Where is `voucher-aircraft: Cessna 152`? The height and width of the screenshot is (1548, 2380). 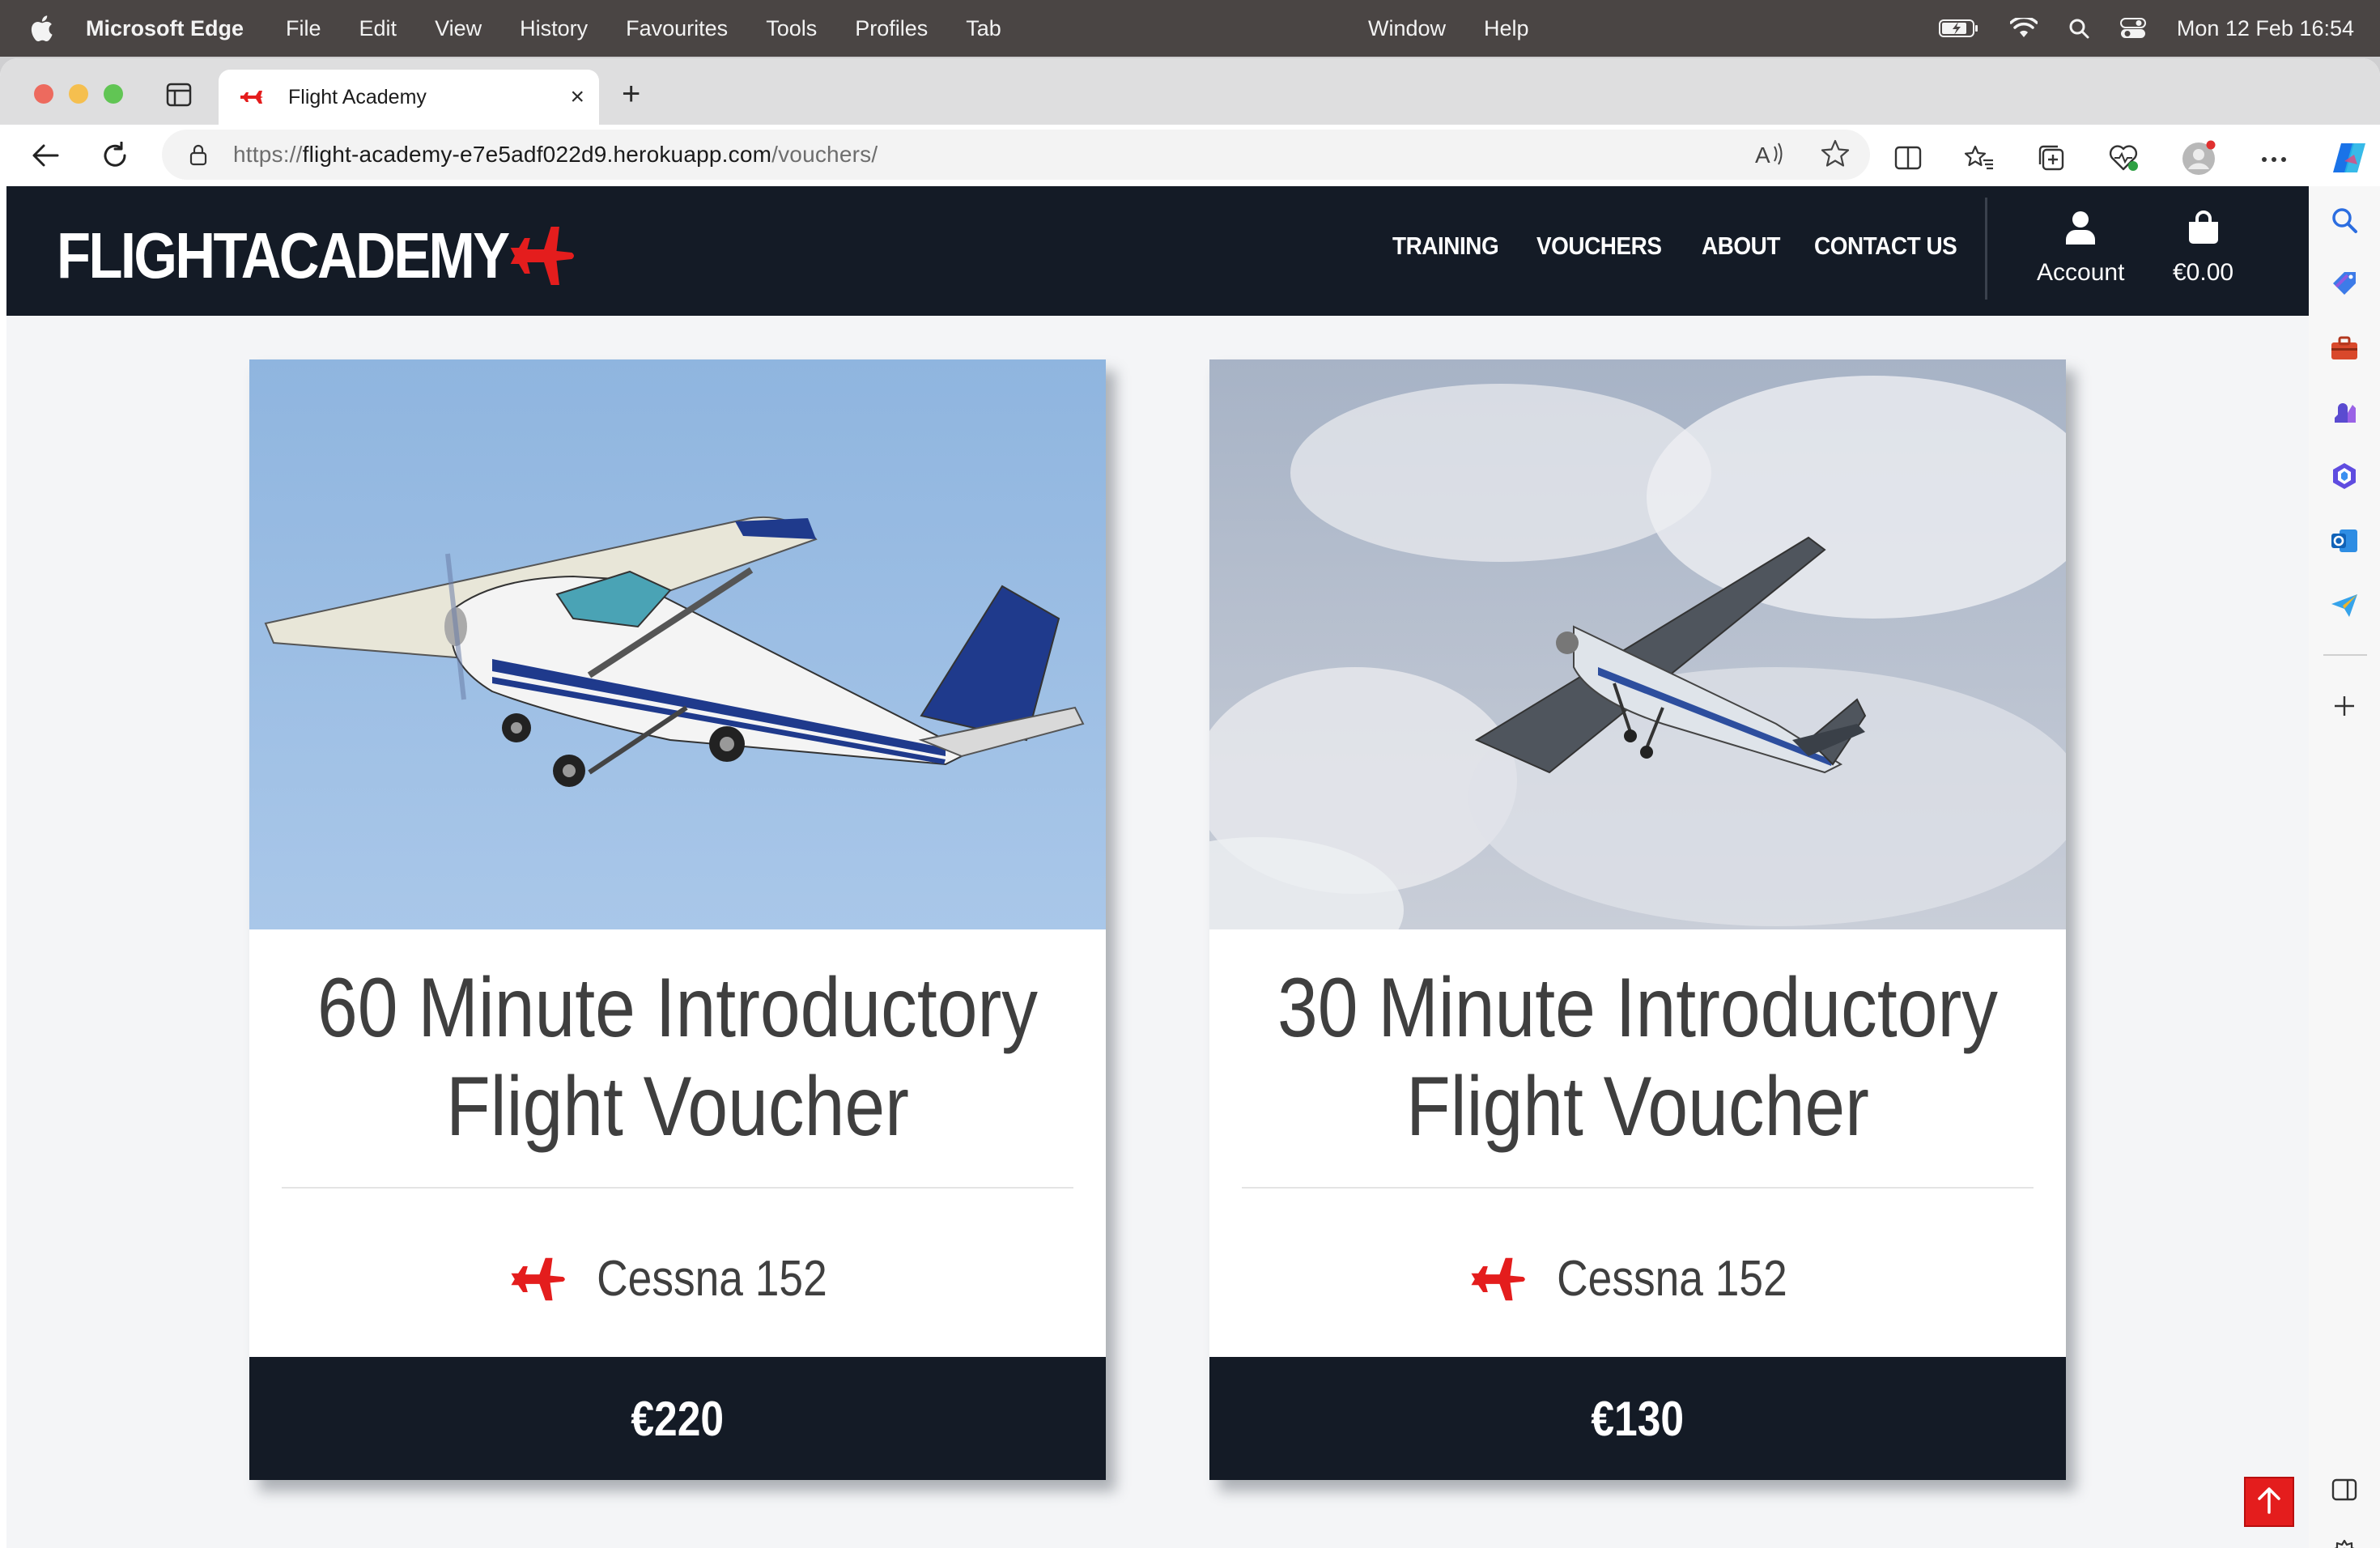 voucher-aircraft: Cessna 152 is located at coordinates (1638, 1279).